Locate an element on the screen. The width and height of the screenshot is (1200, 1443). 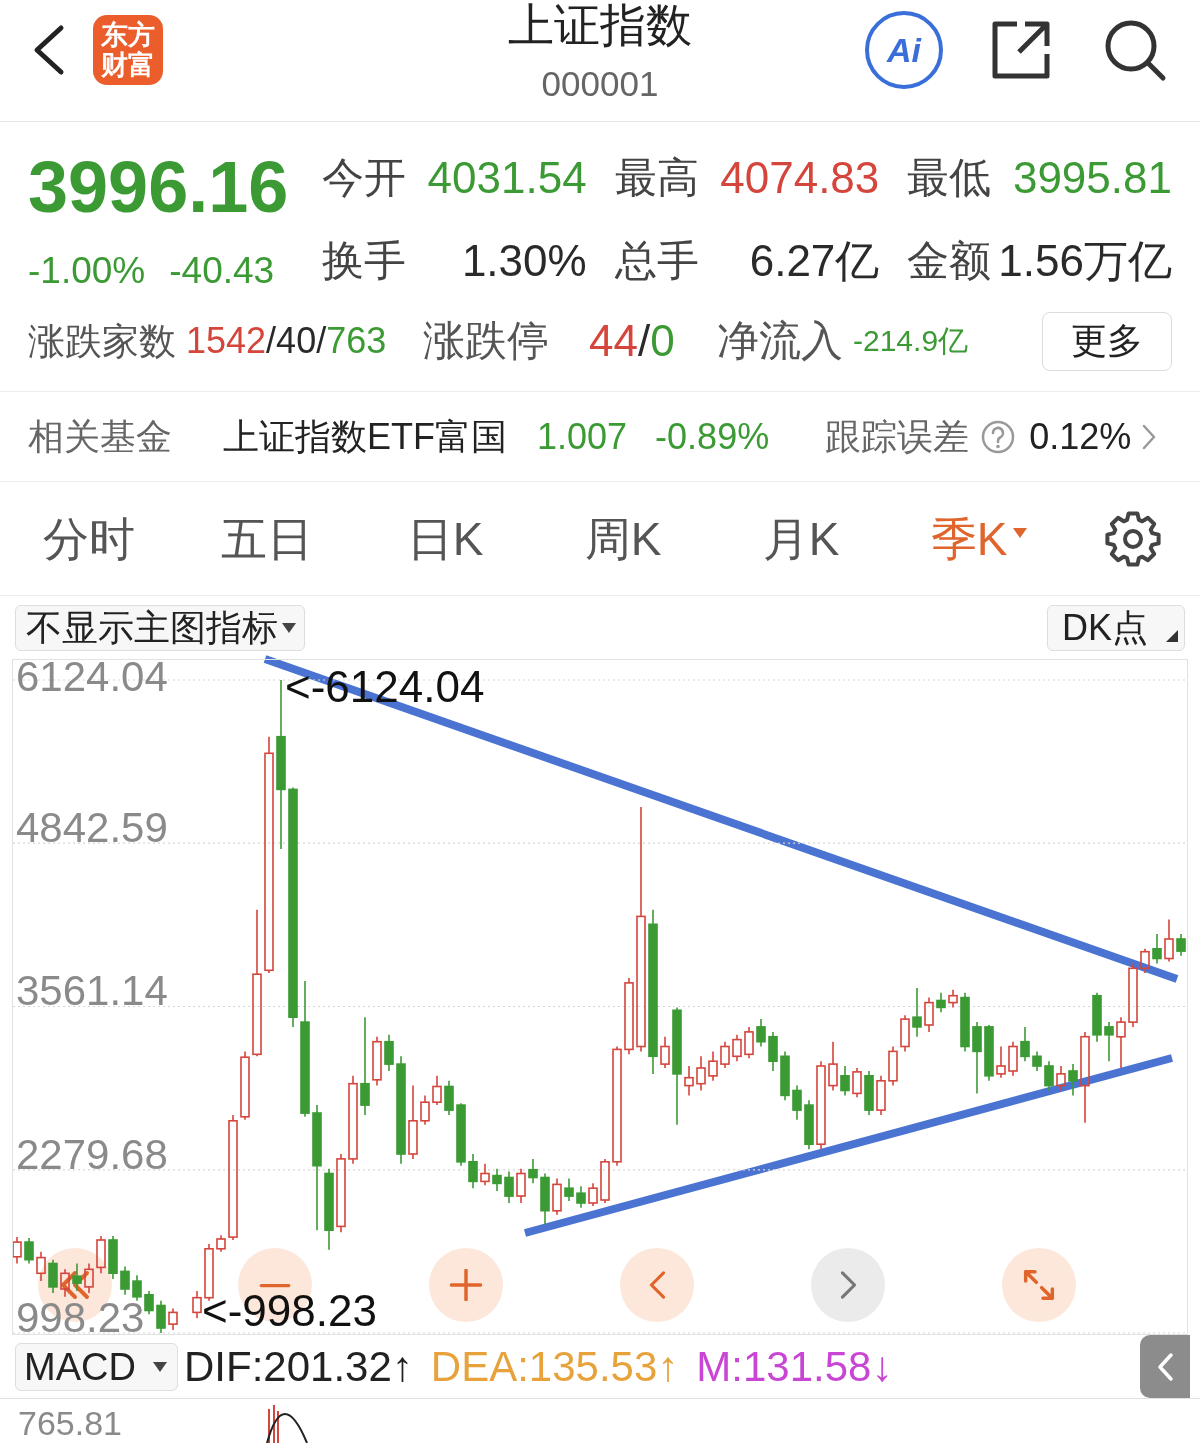
advance-decline-label: 涨跌家数 is located at coordinates (102, 341).